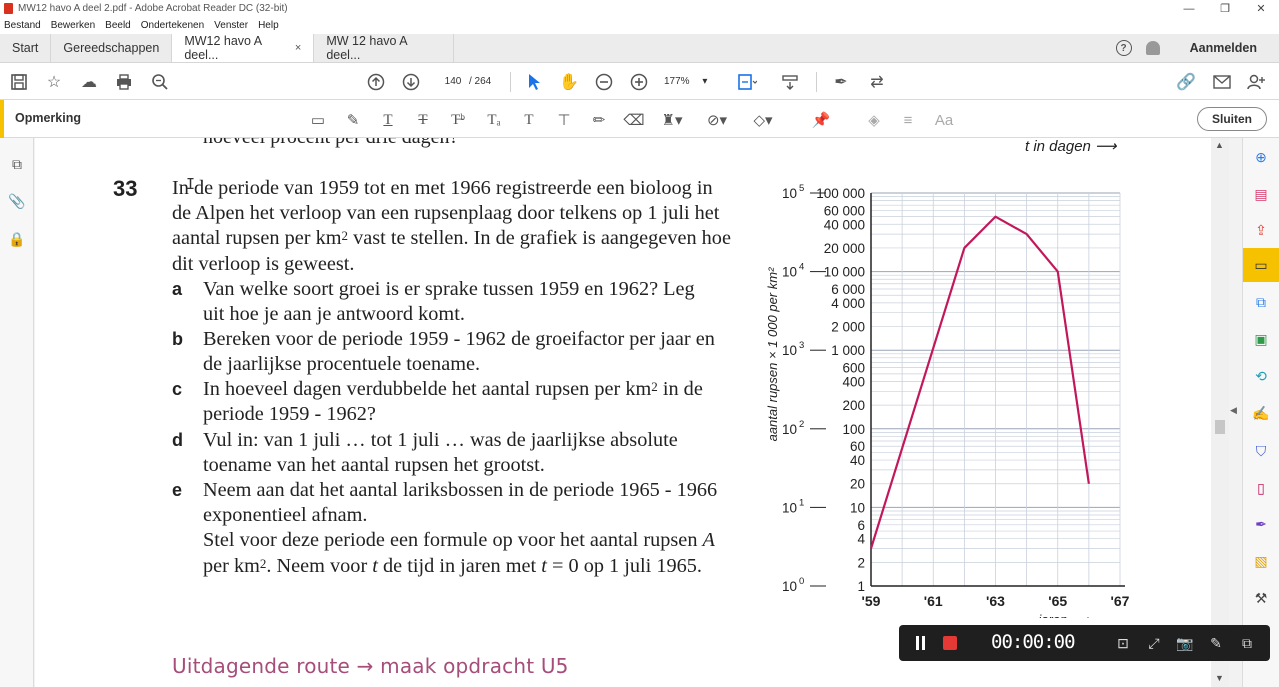 The image size is (1279, 687). I want to click on pause-icon, so click(921, 643).